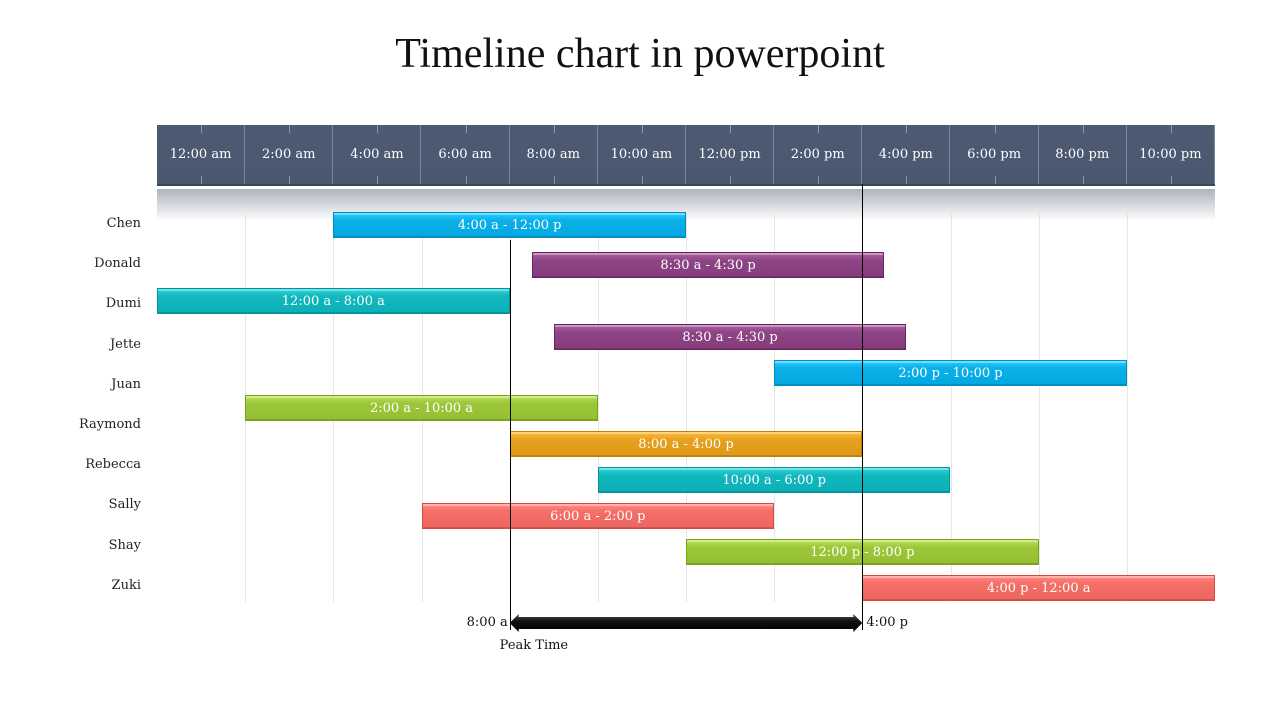  What do you see at coordinates (887, 622) in the screenshot?
I see `peak-end-label: 4:00 p` at bounding box center [887, 622].